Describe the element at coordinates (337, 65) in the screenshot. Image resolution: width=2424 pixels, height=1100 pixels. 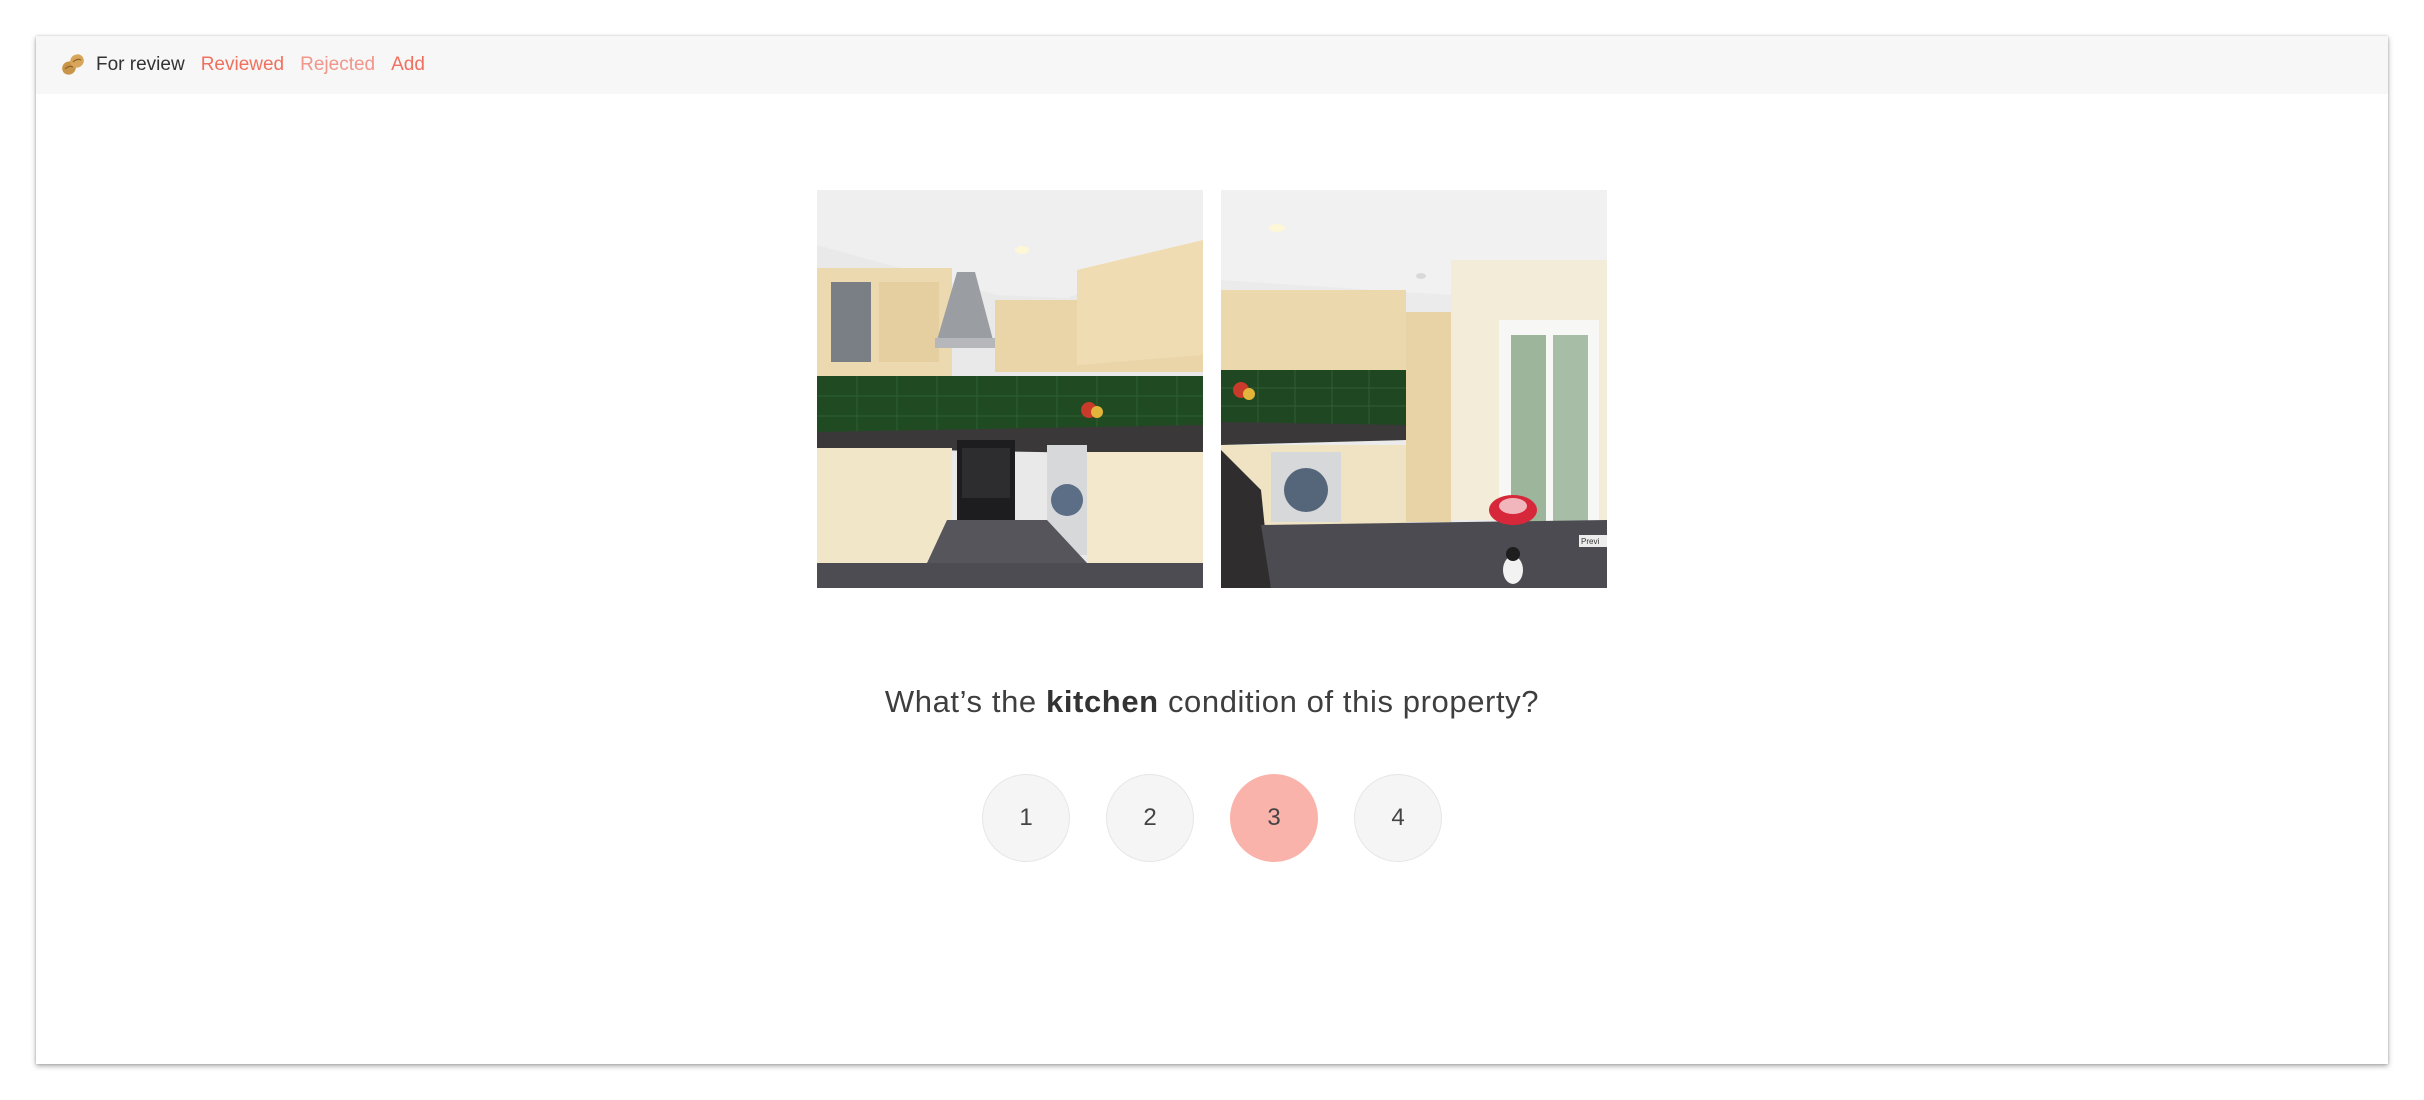
I see `nav-rejected: Rejected` at that location.